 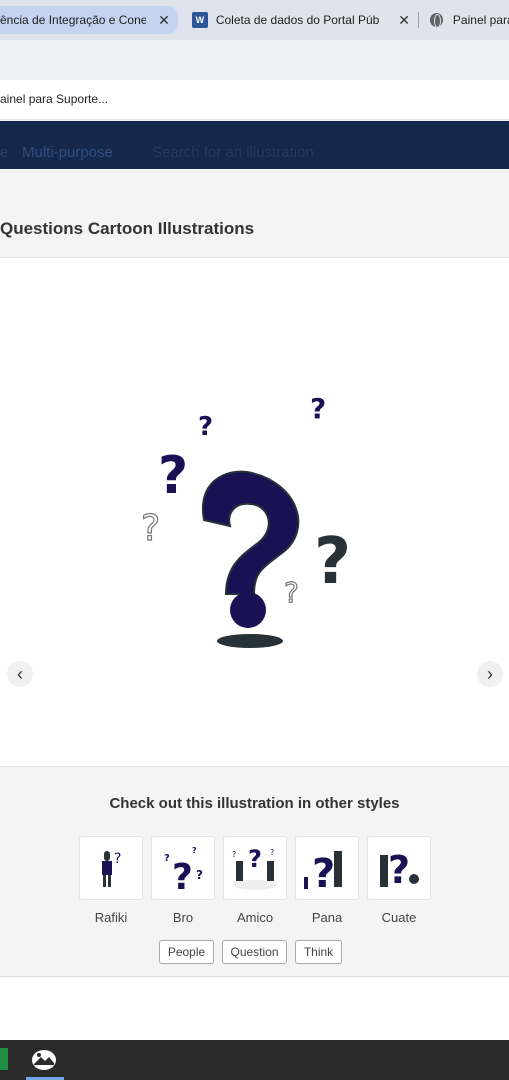 I want to click on tab-painel: Painel para, so click(x=469, y=20).